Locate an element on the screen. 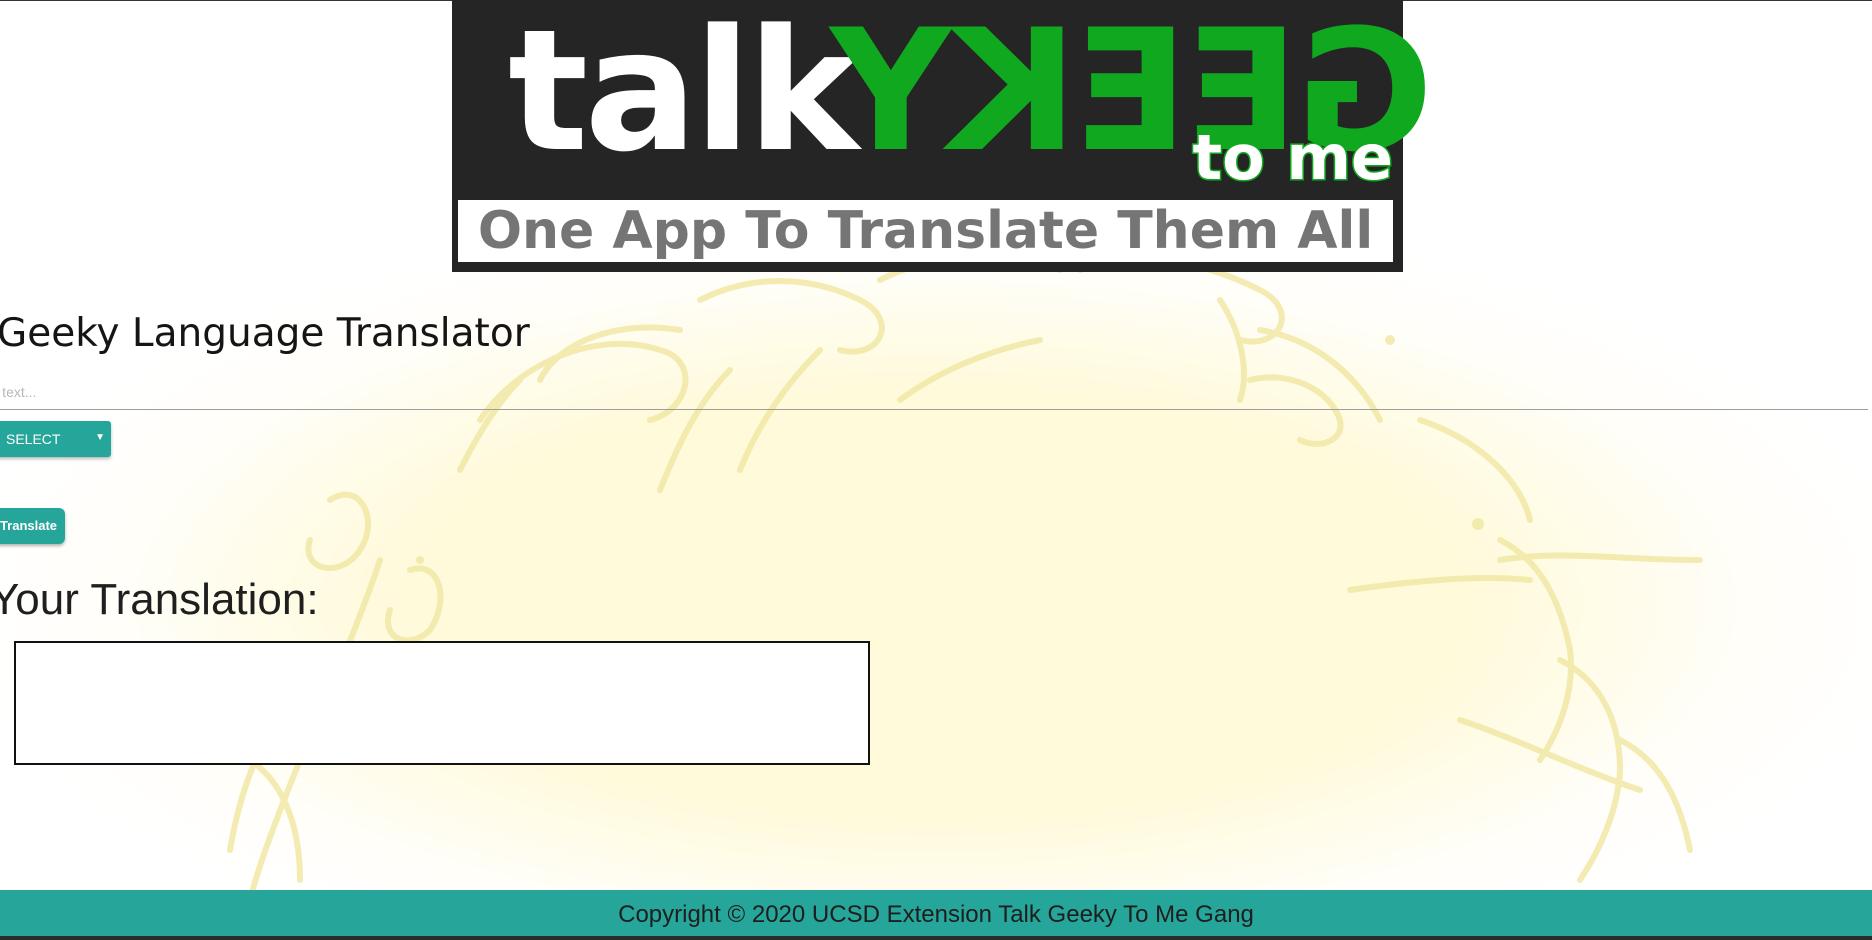 The image size is (1872, 940). translator-heading: Geeky Language Translator is located at coordinates (265, 333).